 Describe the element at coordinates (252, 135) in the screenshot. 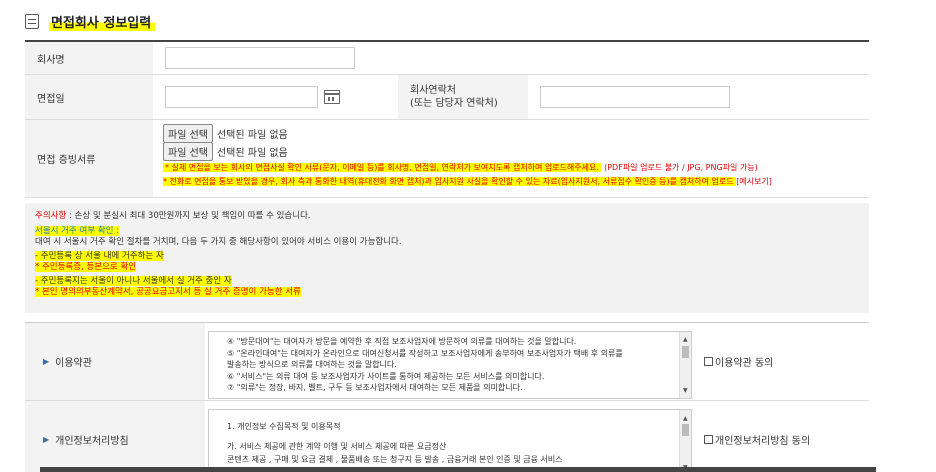

I see `no-file-text-1: 선택된 파일 없음` at that location.